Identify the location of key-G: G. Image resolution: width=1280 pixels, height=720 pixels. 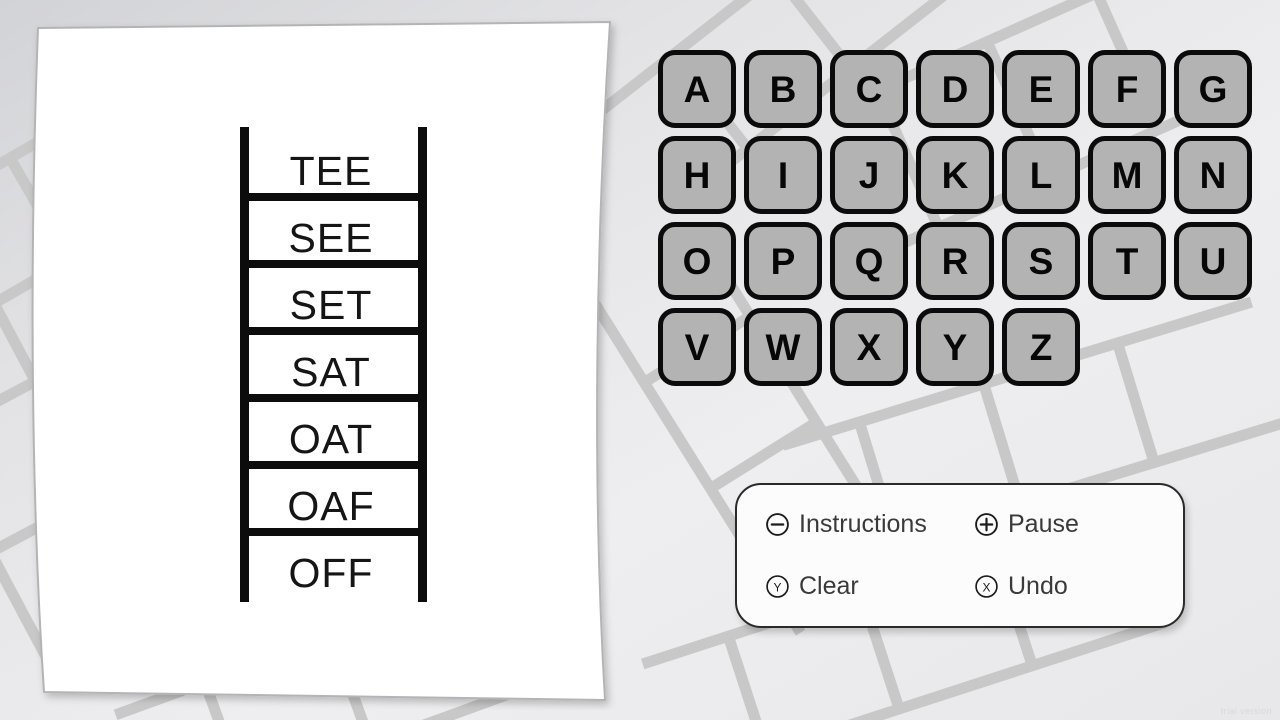
(1213, 89).